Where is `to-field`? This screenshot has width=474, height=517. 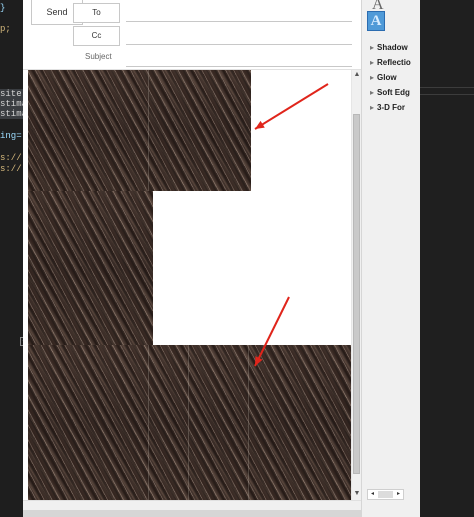
to-field is located at coordinates (239, 12).